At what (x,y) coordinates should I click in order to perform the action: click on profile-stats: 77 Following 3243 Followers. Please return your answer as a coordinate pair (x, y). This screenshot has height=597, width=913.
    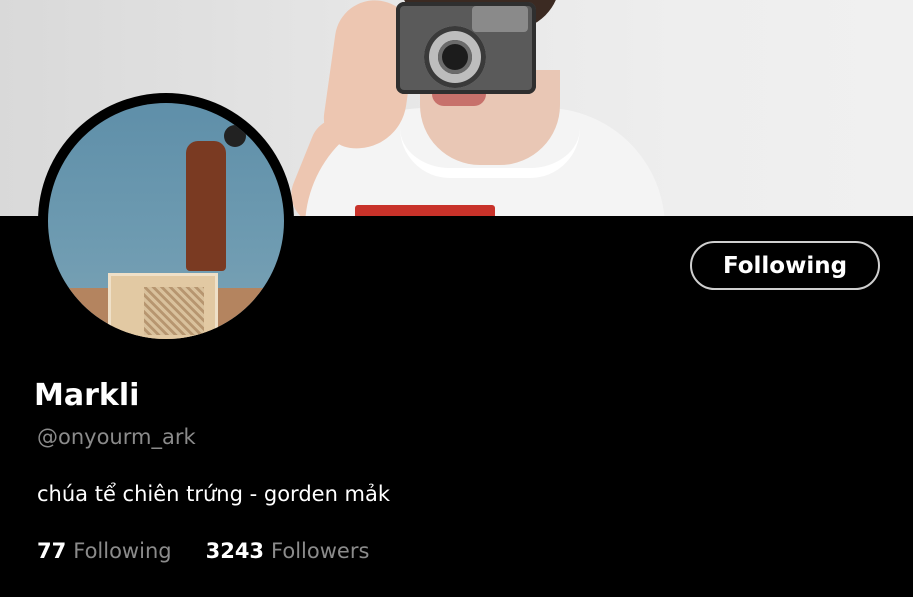
    Looking at the image, I should click on (203, 551).